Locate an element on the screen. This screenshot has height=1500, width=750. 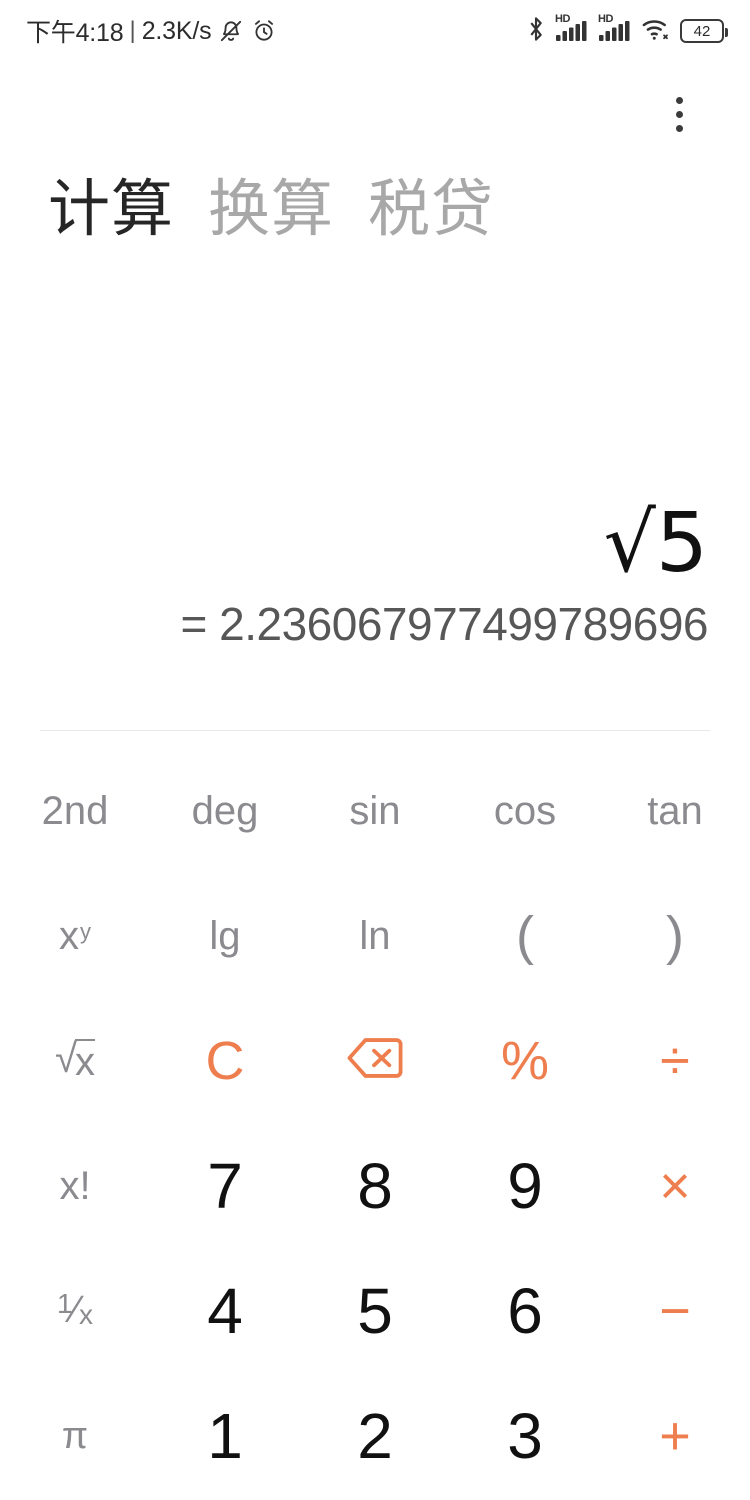
key-9-label: 9 is located at coordinates (525, 1185).